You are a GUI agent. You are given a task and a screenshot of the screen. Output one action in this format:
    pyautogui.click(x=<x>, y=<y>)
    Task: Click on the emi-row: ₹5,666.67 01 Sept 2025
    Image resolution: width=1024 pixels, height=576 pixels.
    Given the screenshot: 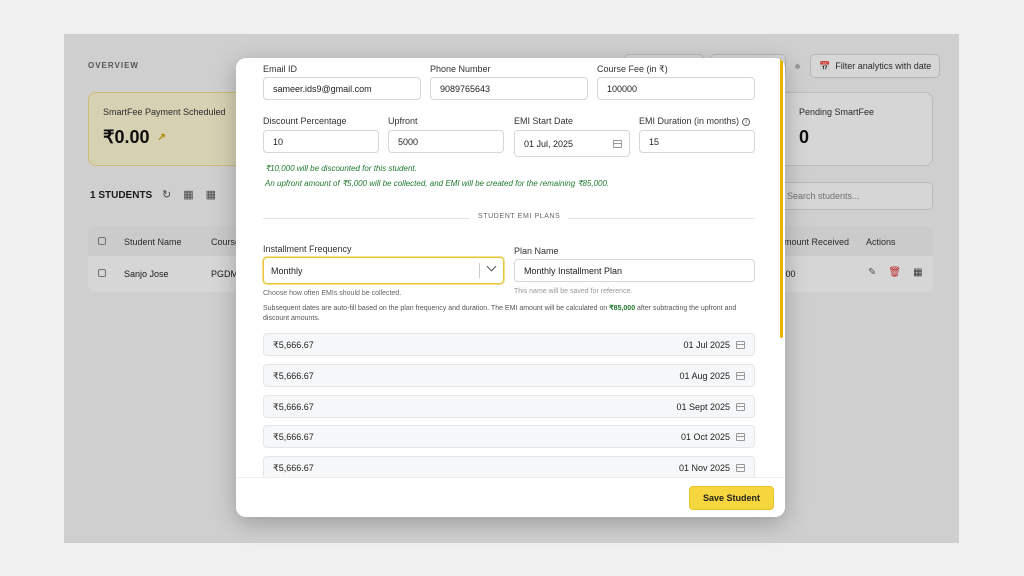 What is the action you would take?
    pyautogui.click(x=509, y=406)
    